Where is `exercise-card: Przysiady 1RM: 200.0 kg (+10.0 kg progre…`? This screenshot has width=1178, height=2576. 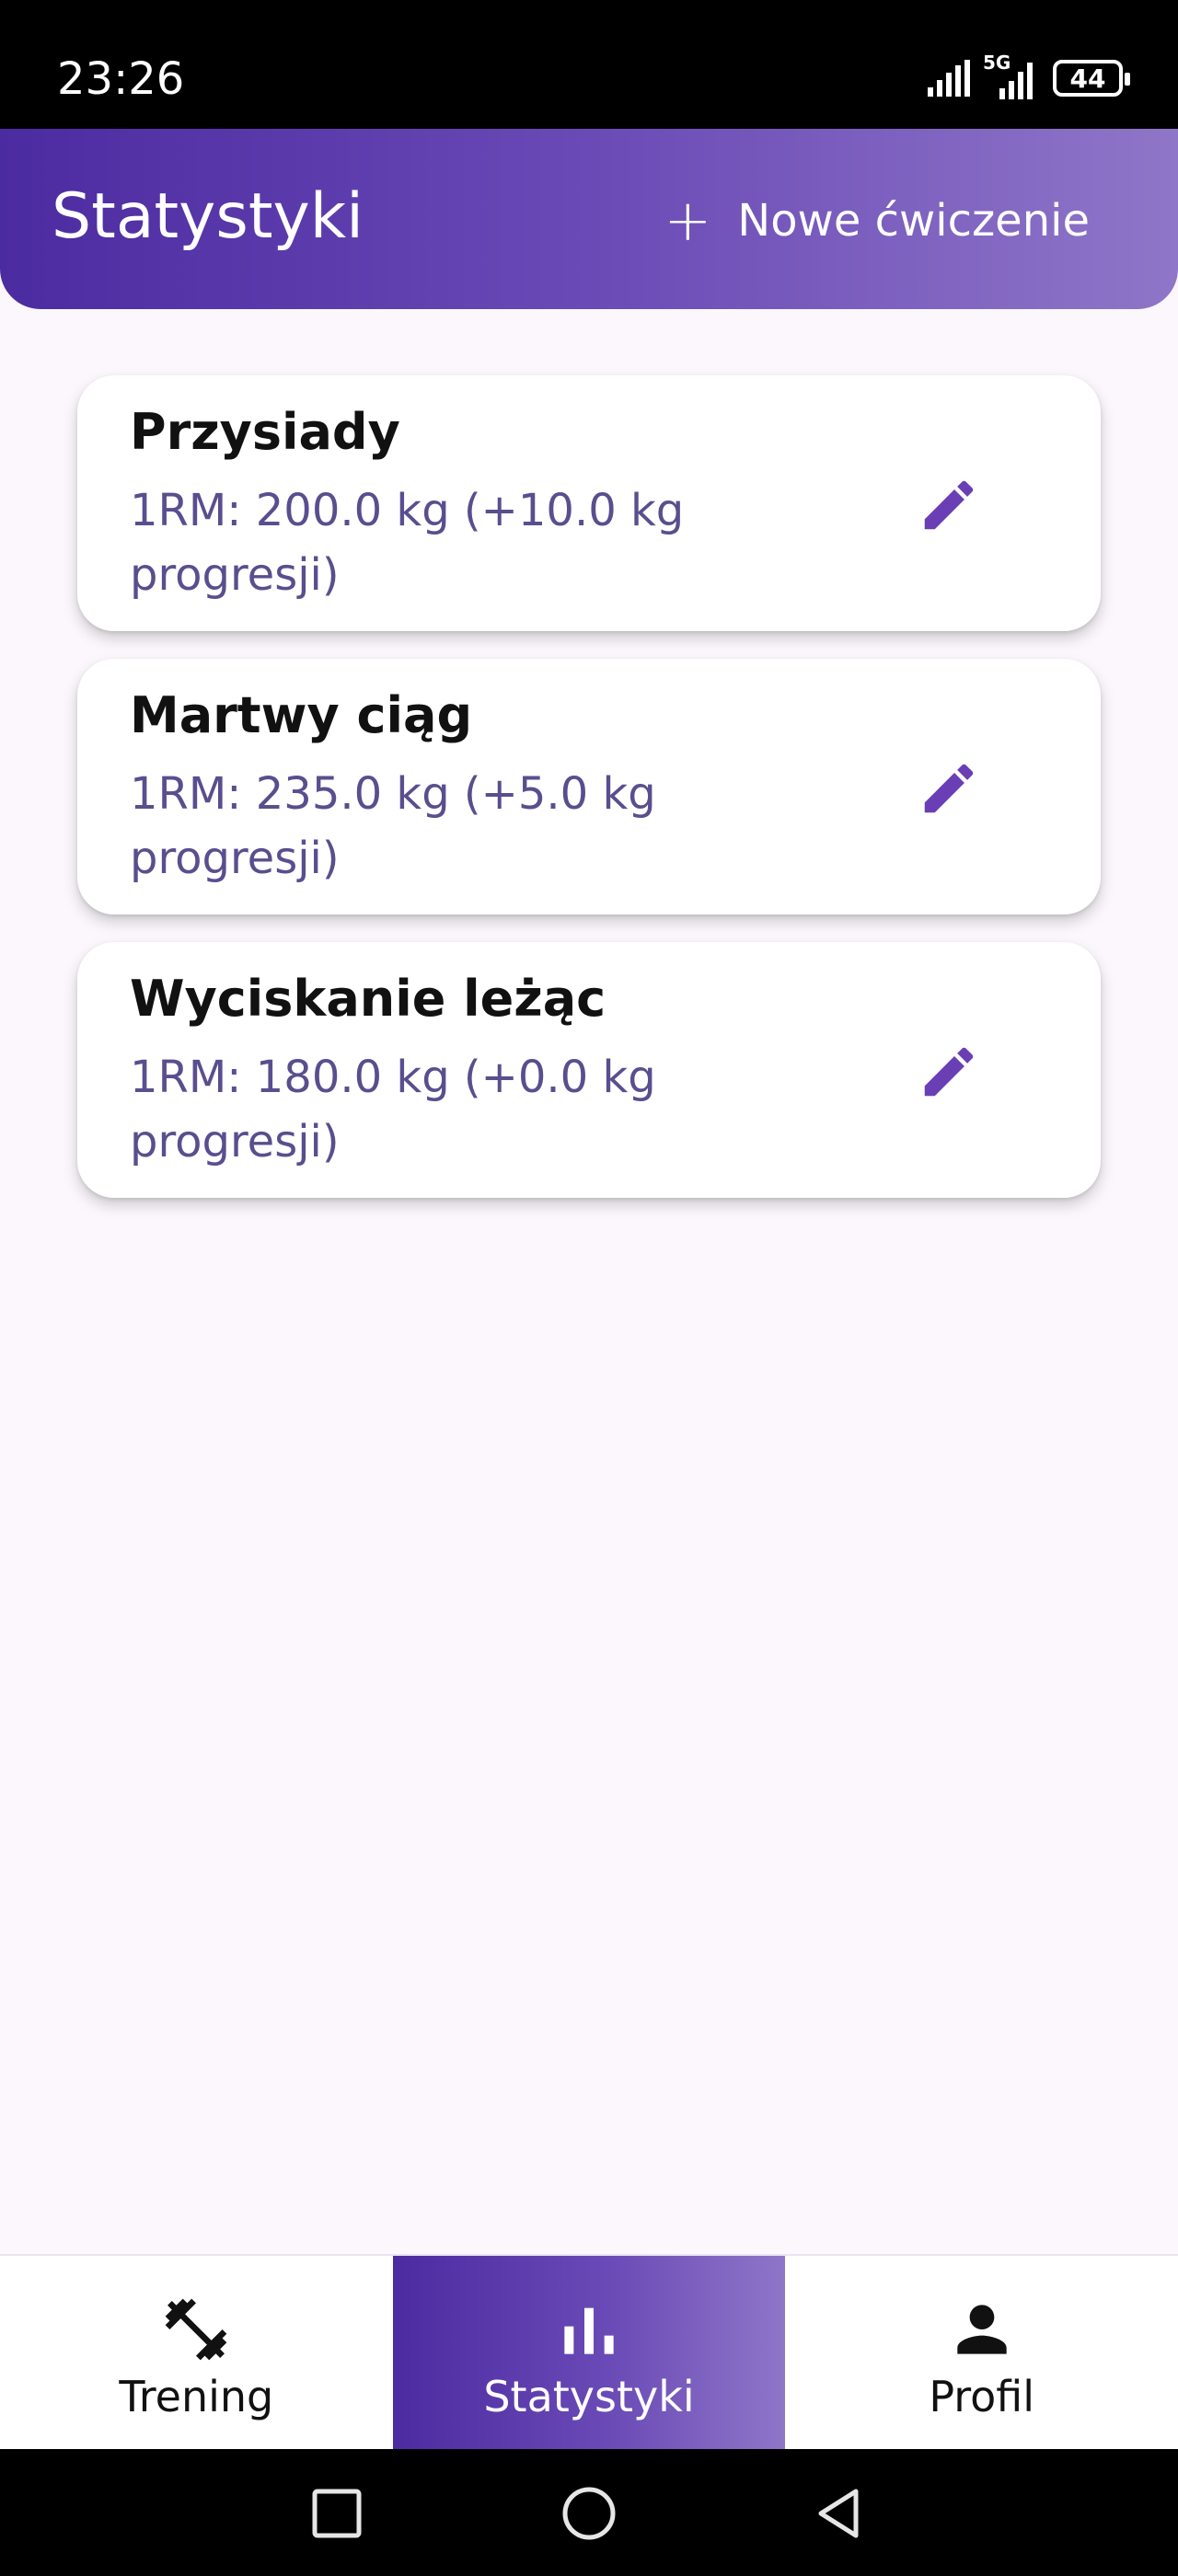
exercise-card: Przysiady 1RM: 200.0 kg (+10.0 kg progre… is located at coordinates (589, 503).